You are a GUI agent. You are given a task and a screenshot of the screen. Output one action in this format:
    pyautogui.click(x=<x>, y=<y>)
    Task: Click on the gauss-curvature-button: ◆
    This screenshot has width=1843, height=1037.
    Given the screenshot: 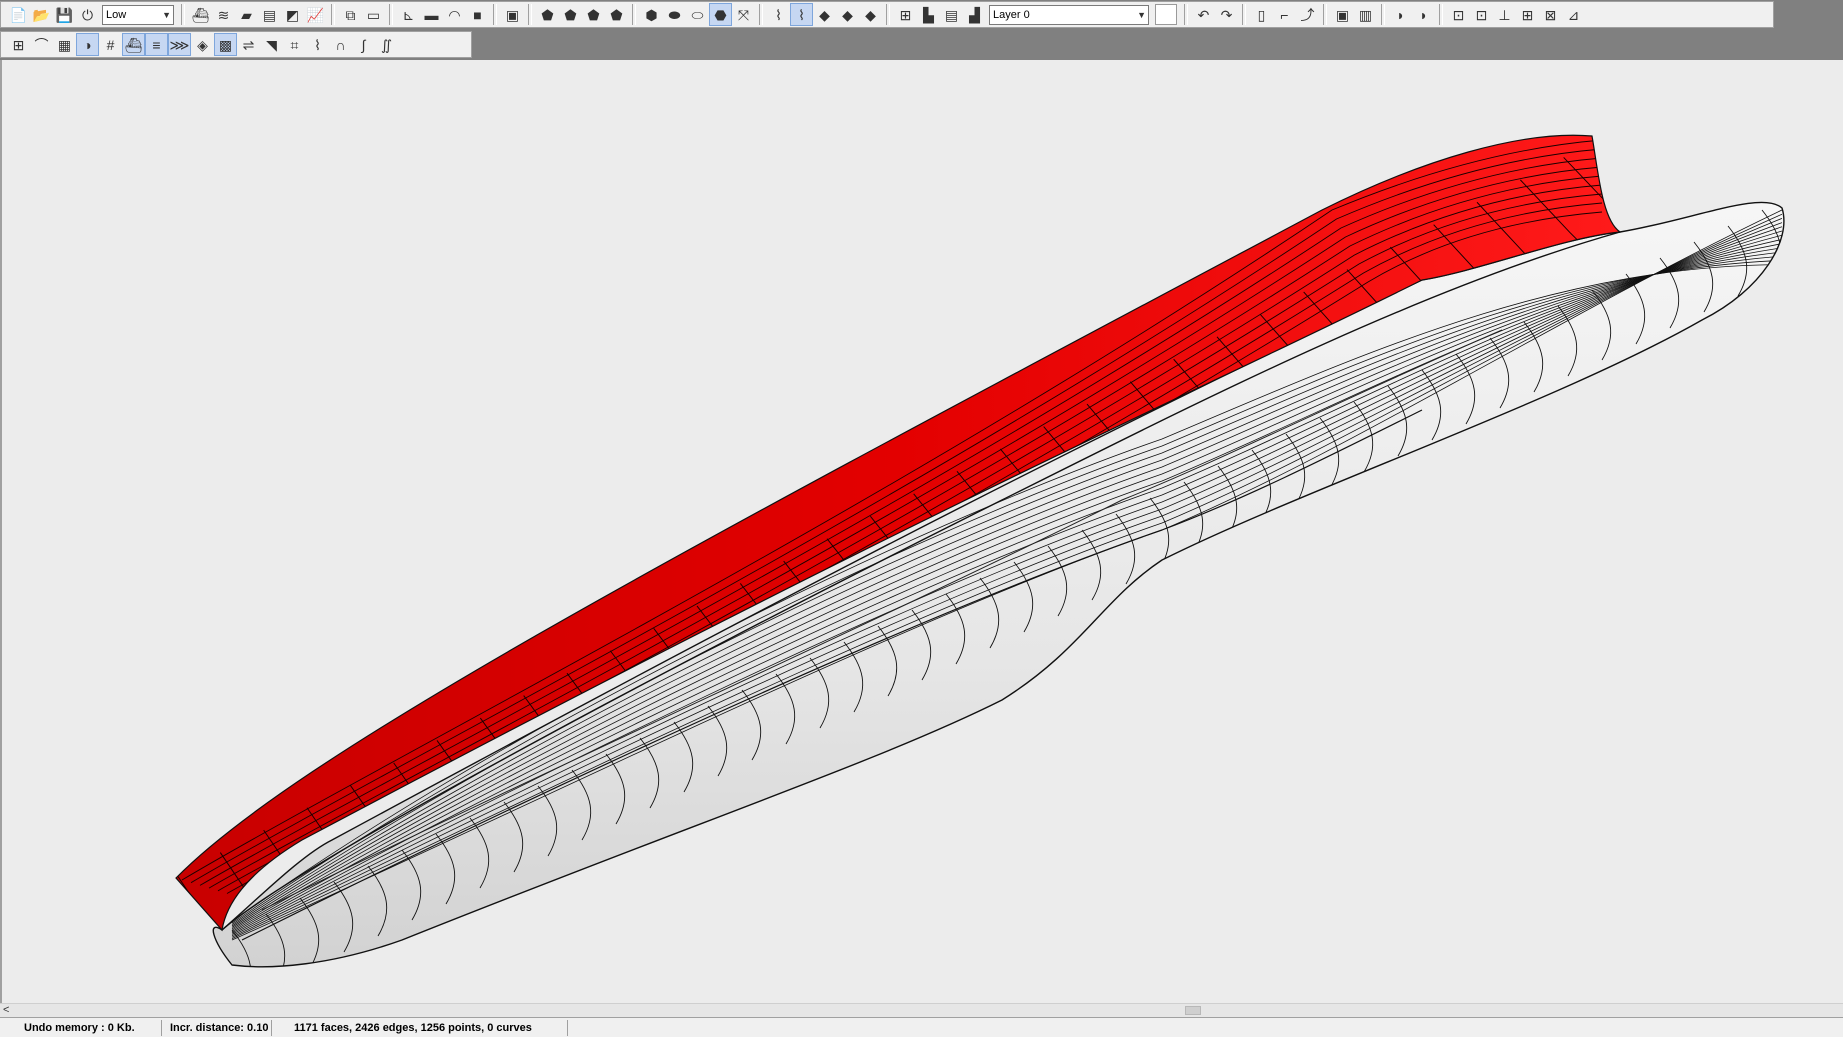 What is the action you would take?
    pyautogui.click(x=824, y=14)
    